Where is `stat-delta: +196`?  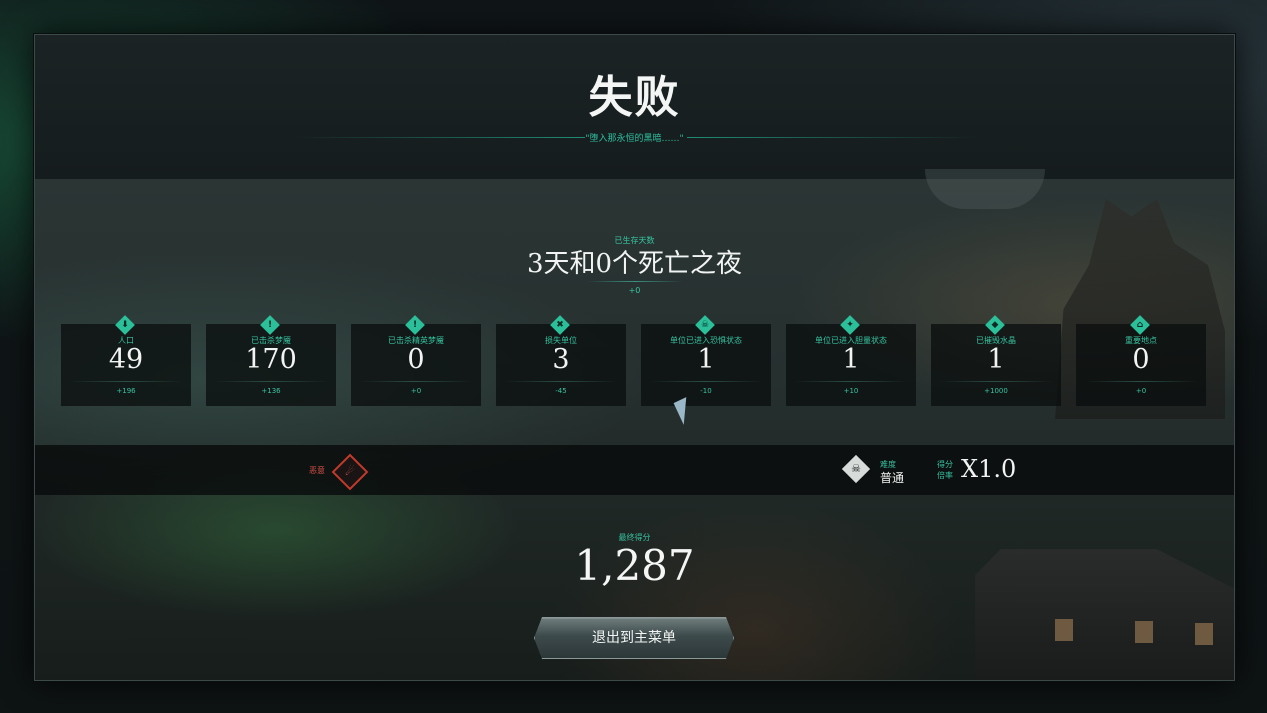 stat-delta: +196 is located at coordinates (126, 391).